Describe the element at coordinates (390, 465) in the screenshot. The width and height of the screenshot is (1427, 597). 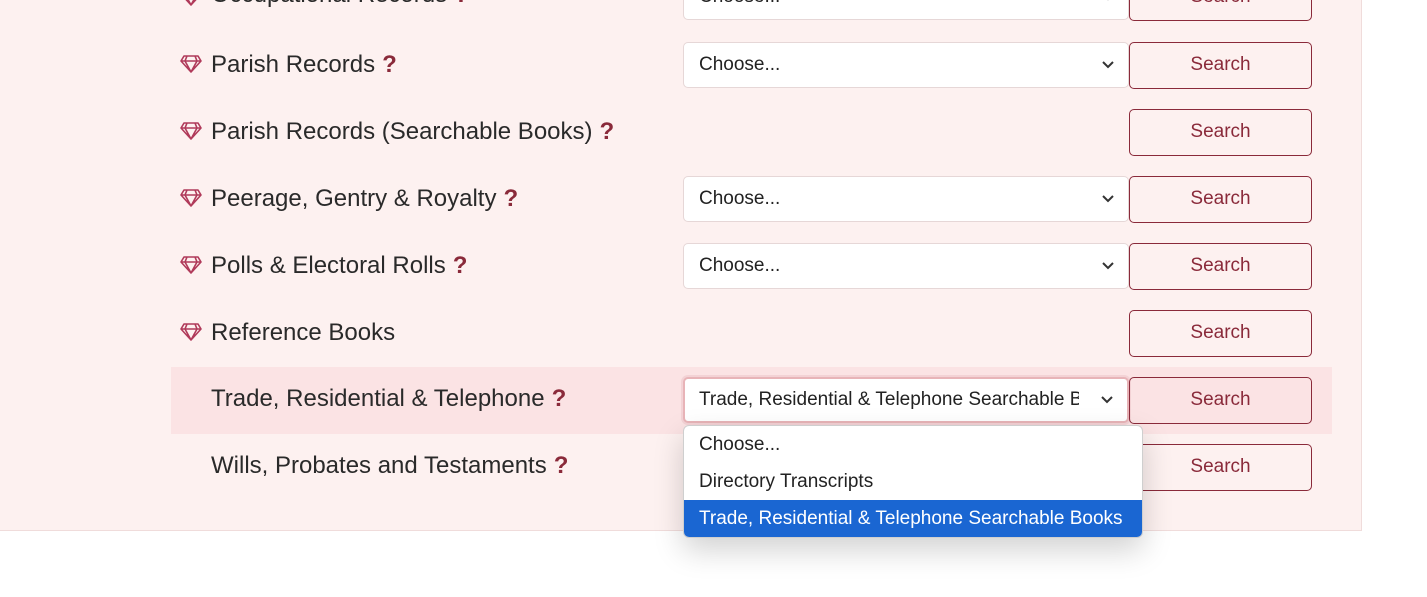
I see `record-label: Wills, Probates and Testaments?` at that location.